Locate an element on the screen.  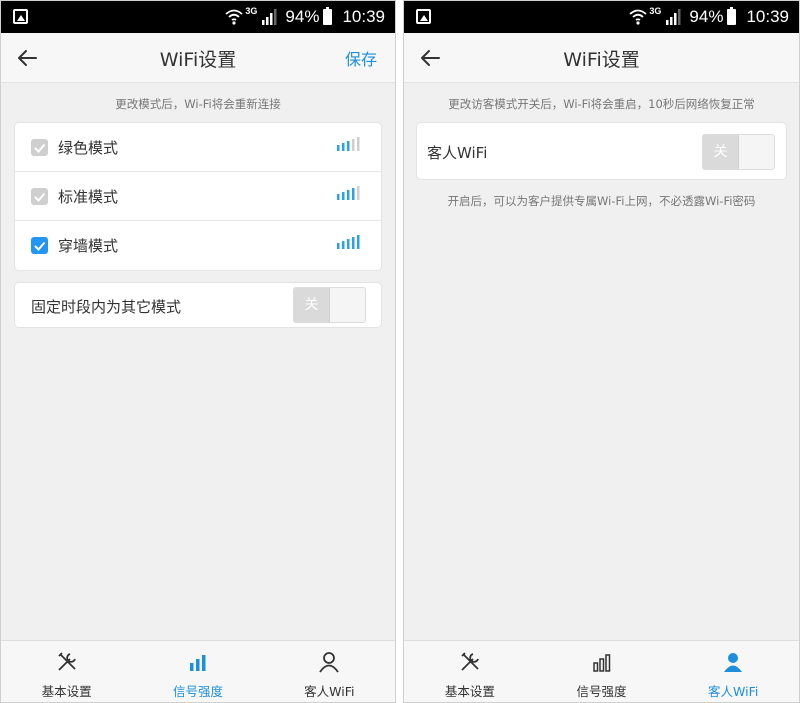
app-header: WiFi设置 is located at coordinates (601, 58).